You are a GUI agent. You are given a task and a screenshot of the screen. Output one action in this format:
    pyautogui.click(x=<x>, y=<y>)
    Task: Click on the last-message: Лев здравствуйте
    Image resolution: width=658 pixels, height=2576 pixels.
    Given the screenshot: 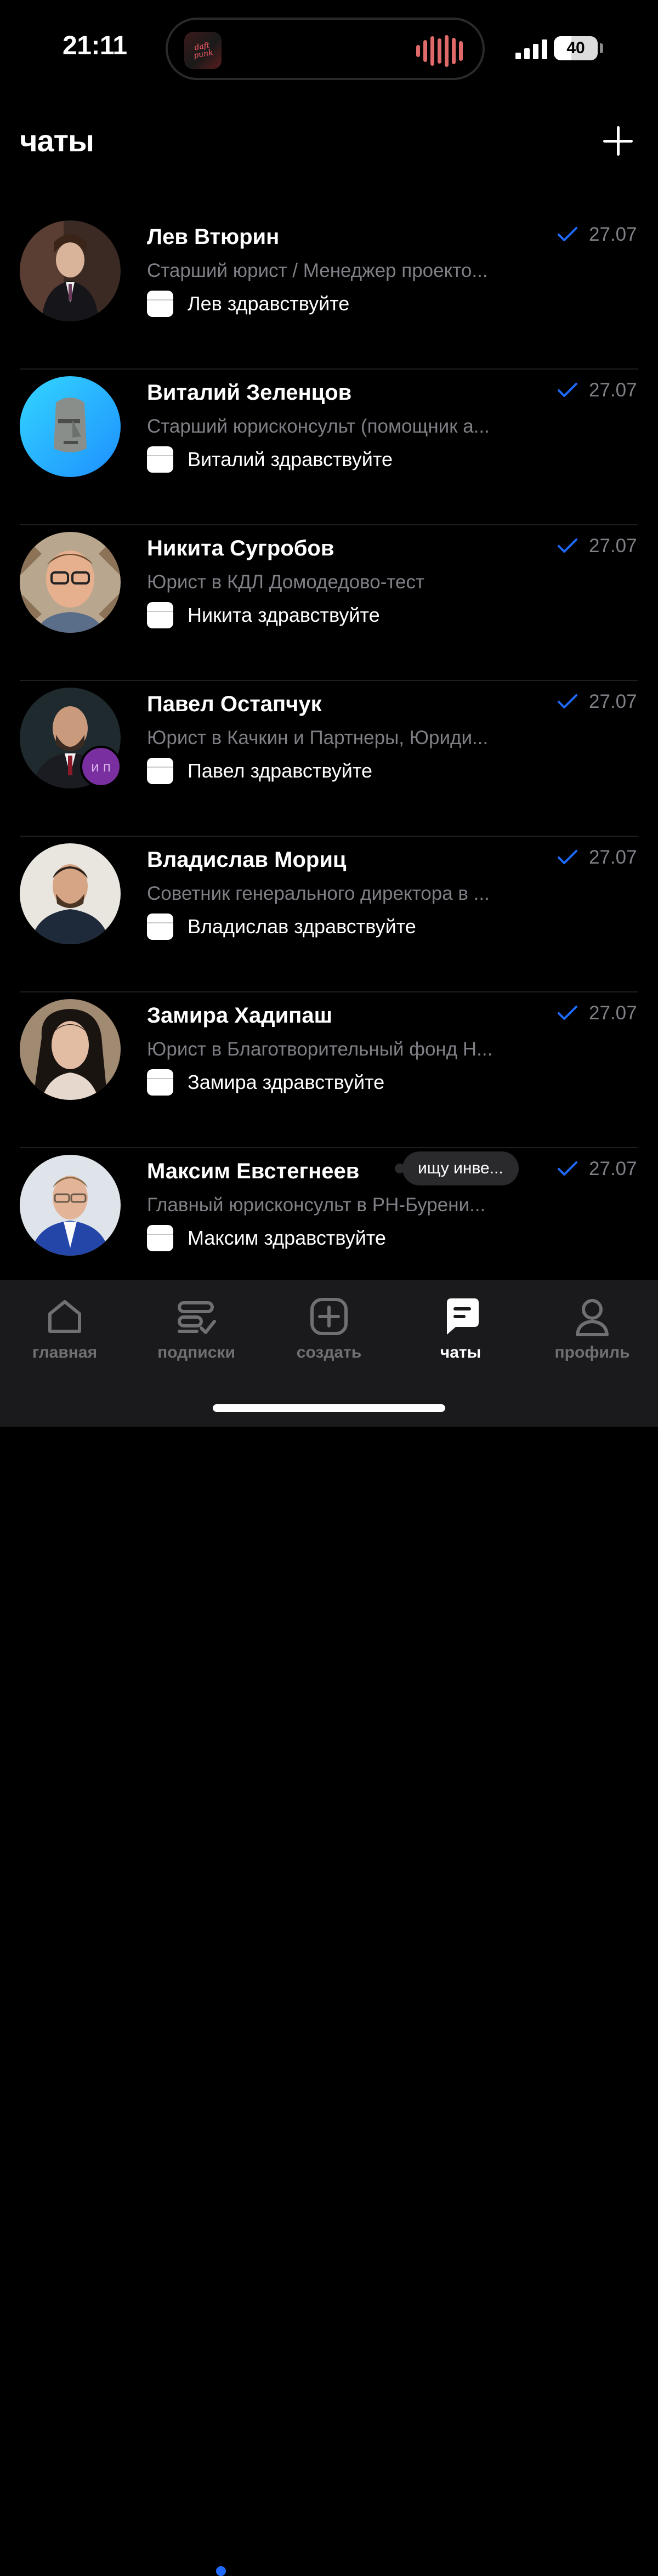 What is the action you would take?
    pyautogui.click(x=248, y=304)
    